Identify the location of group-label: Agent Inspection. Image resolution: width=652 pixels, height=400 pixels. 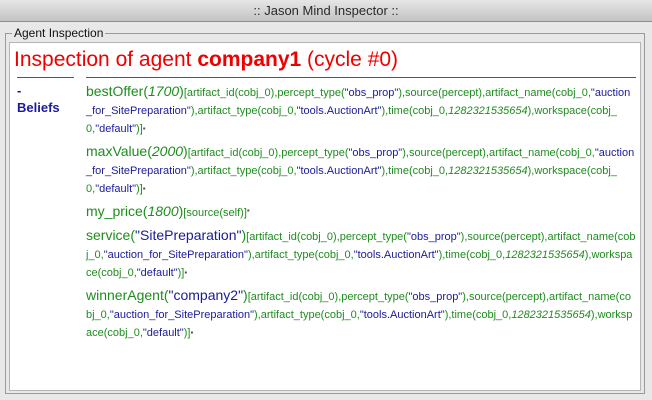
(59, 33).